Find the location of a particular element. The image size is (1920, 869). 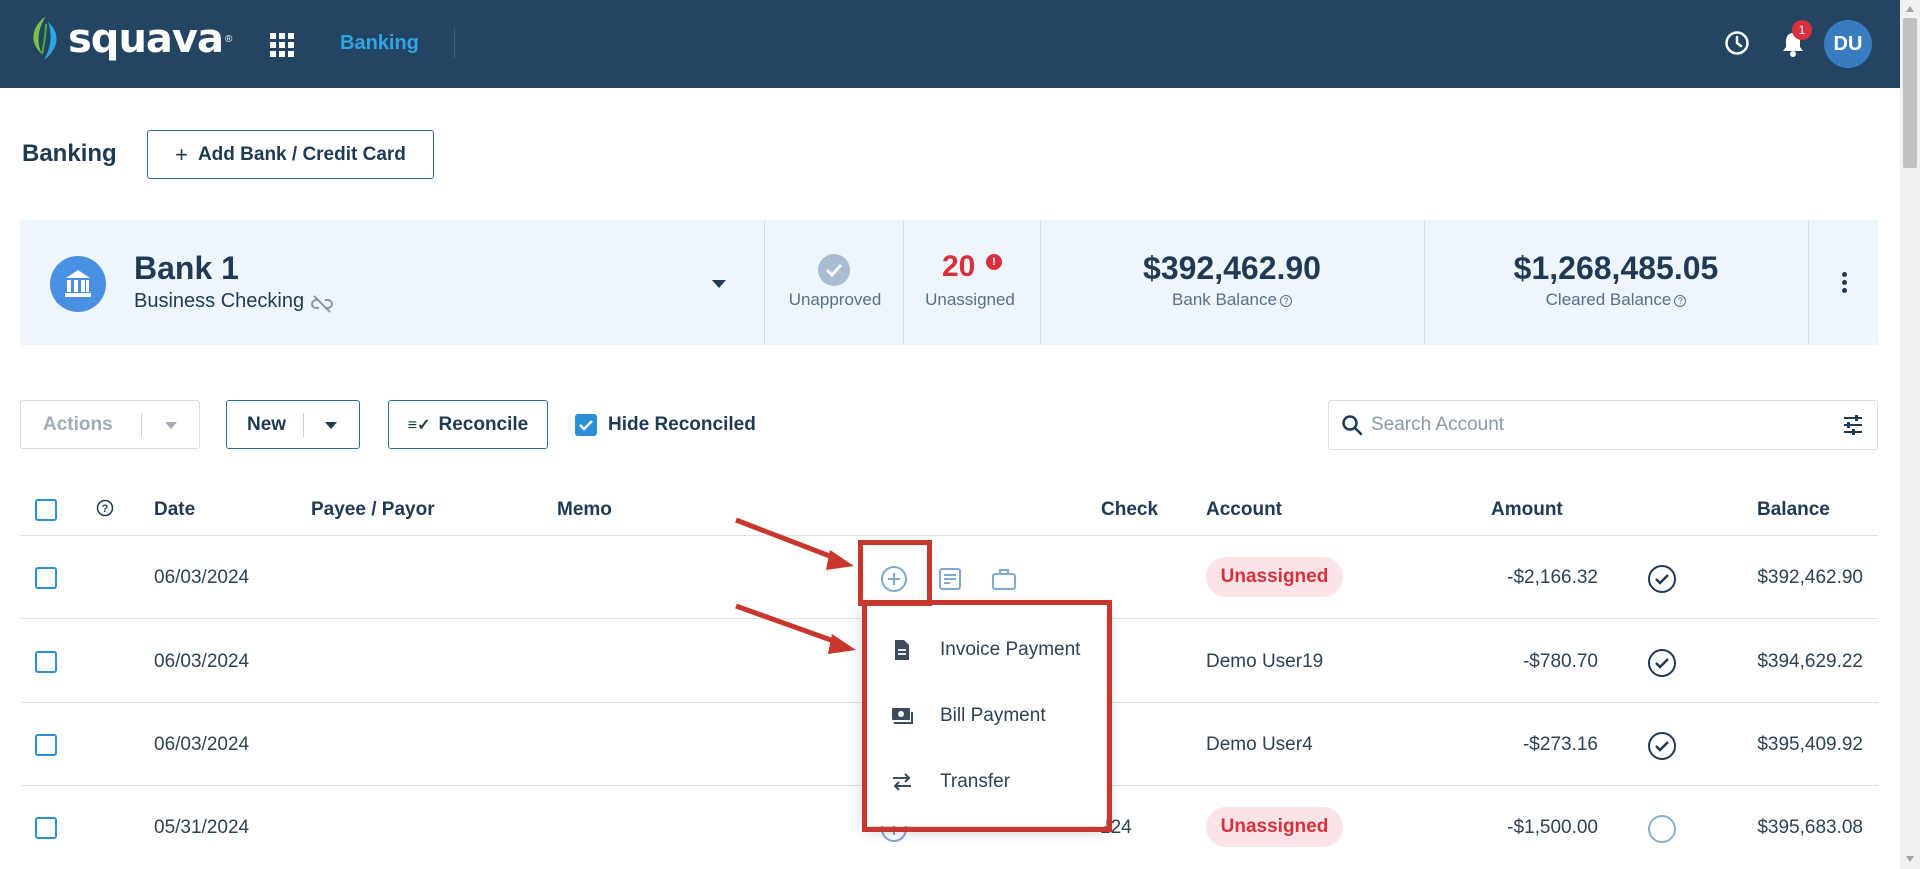

bank-building-icon is located at coordinates (78, 284).